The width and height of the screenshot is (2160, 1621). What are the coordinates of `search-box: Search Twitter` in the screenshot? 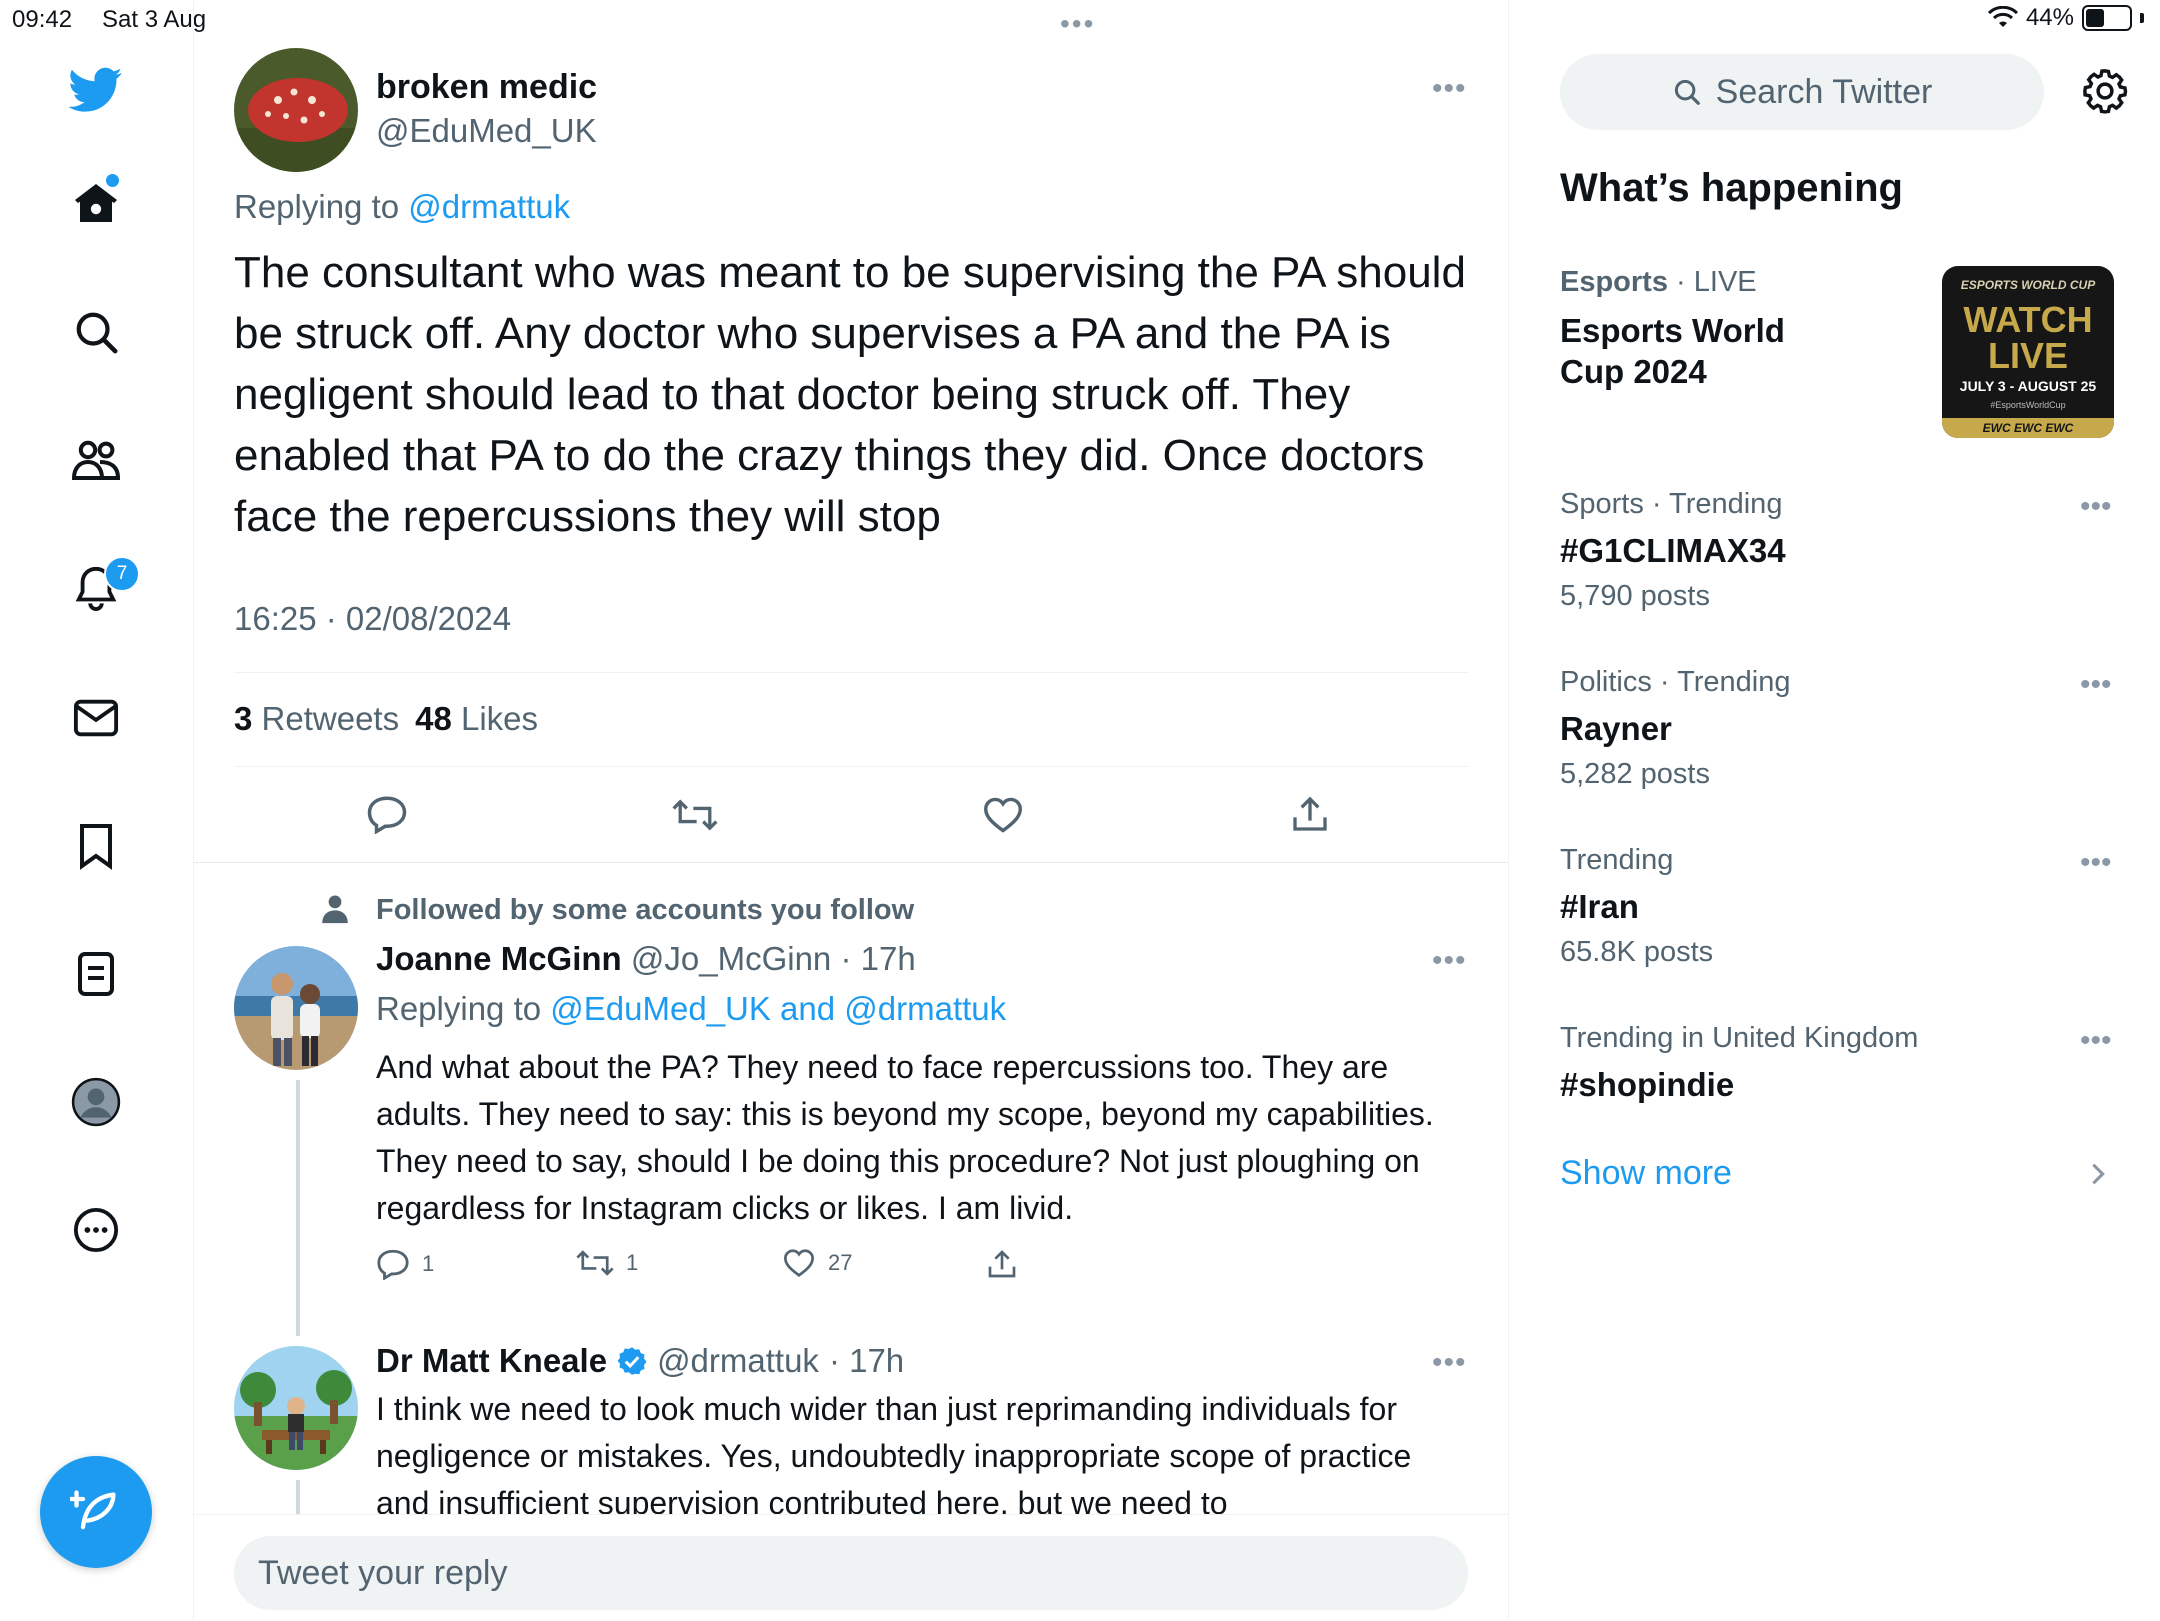 It's located at (1802, 92).